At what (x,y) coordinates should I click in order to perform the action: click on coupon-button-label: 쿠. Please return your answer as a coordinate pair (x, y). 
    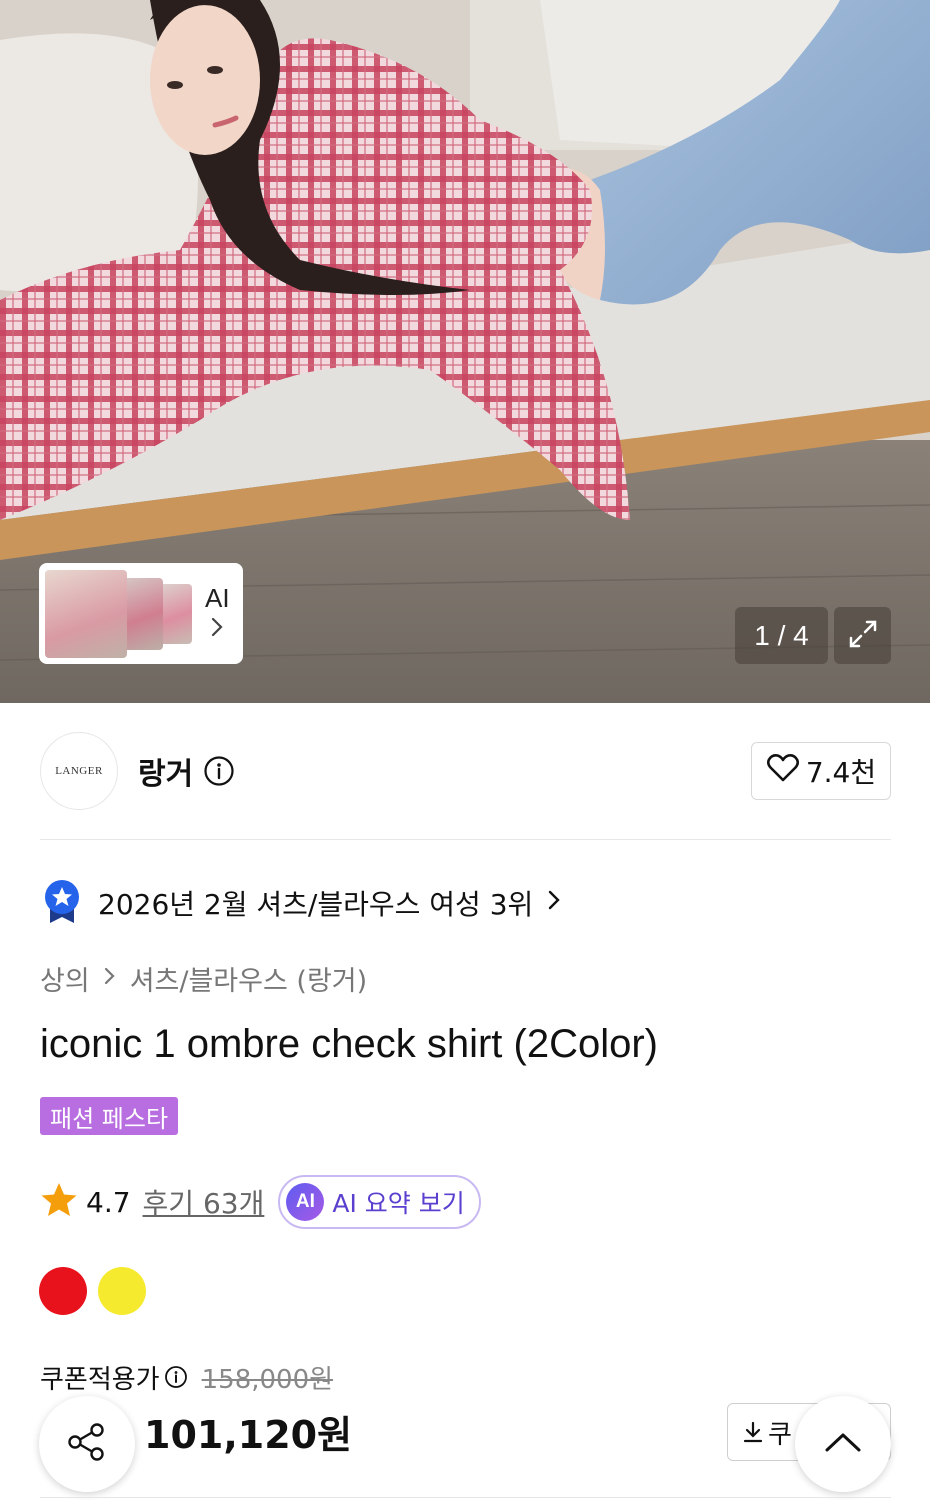
    Looking at the image, I should click on (780, 1434).